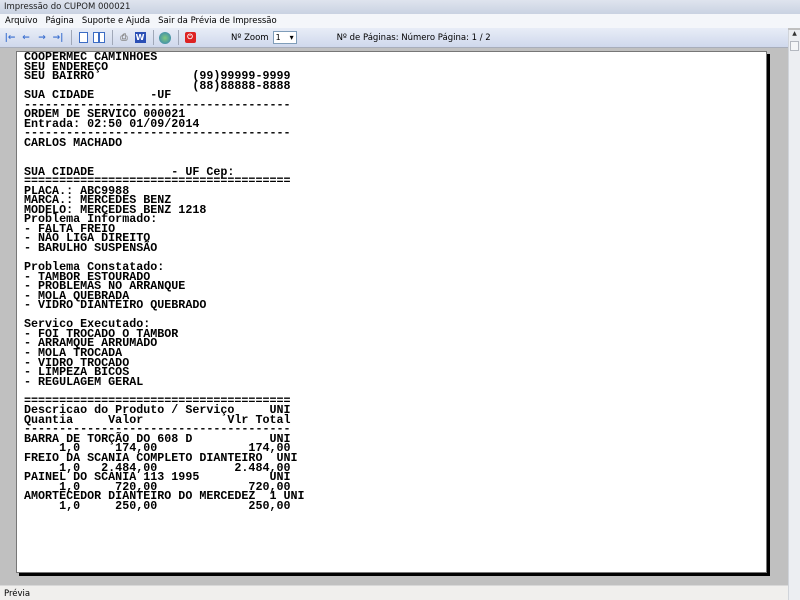 This screenshot has width=800, height=600. I want to click on window-title-bar: Impressão do CUPOM 000021, so click(400, 7).